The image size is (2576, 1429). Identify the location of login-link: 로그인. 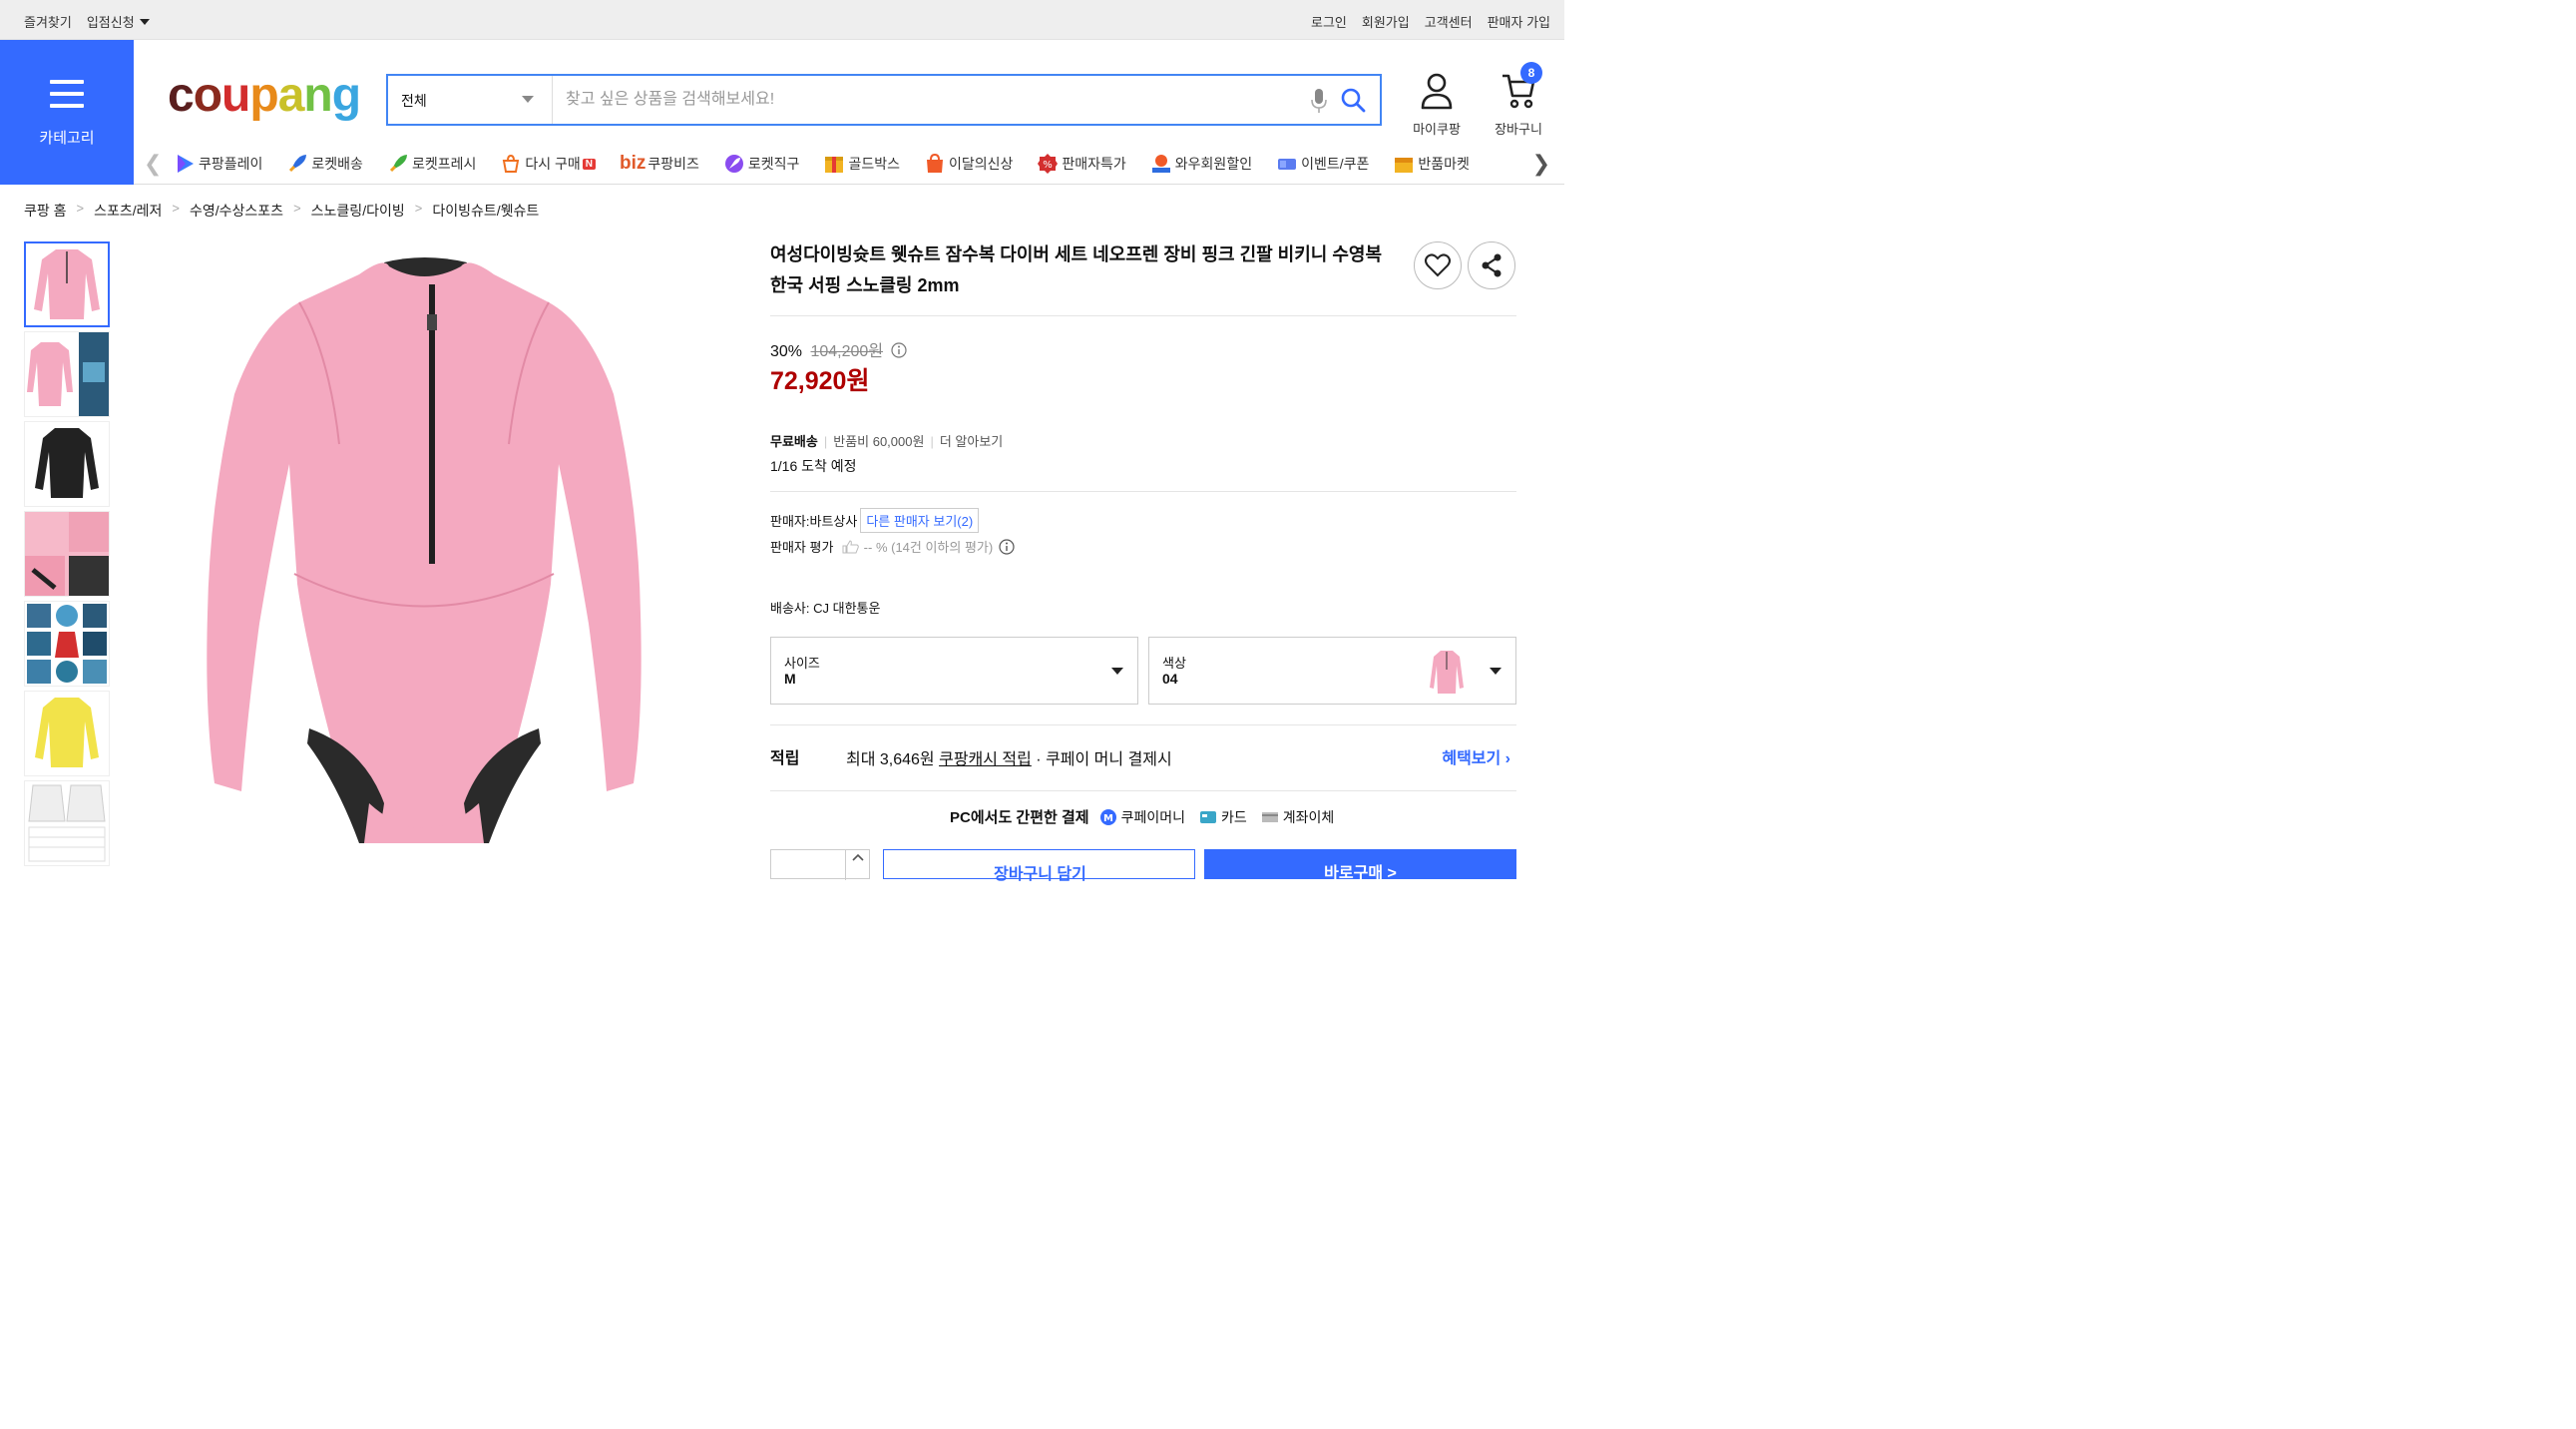
(1329, 21).